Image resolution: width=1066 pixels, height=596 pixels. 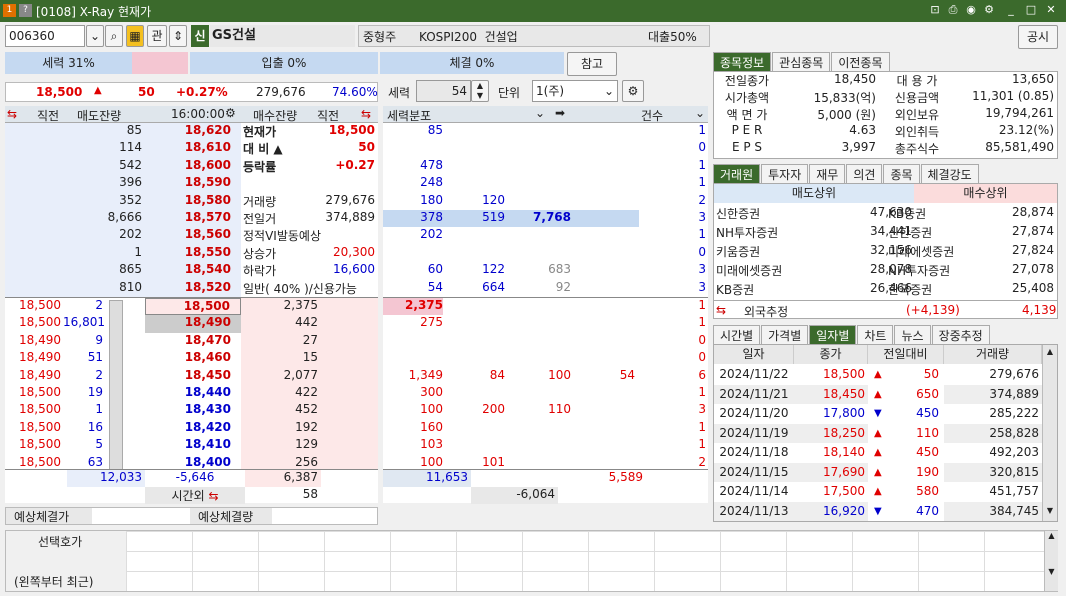 I want to click on ask-info-label: 현재가, so click(x=260, y=132).